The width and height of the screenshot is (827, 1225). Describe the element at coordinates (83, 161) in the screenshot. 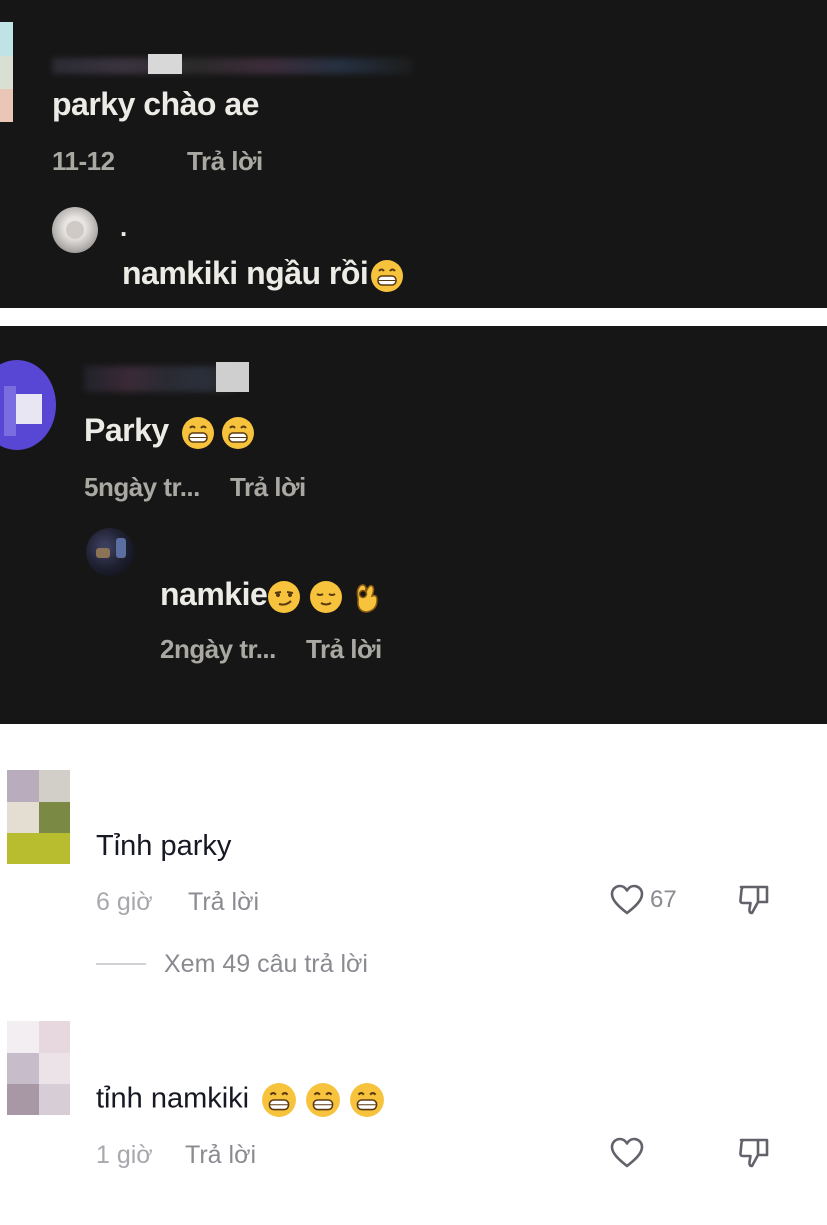

I see `comment-date: 11-12` at that location.